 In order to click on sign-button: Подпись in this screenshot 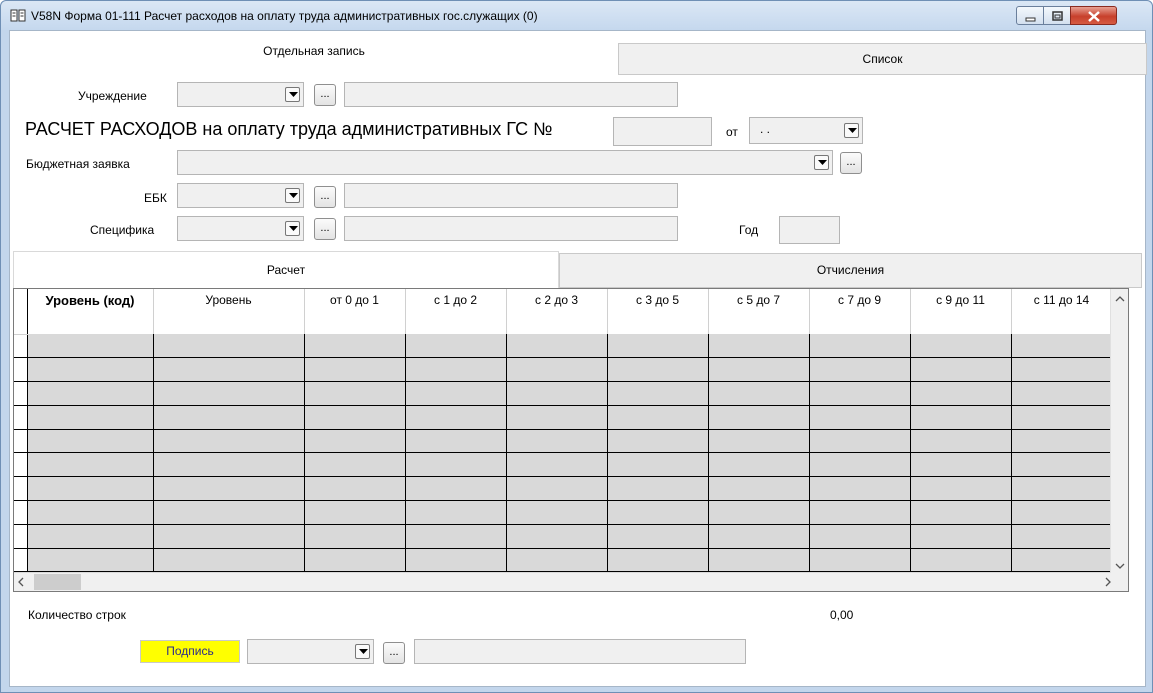, I will do `click(190, 651)`.